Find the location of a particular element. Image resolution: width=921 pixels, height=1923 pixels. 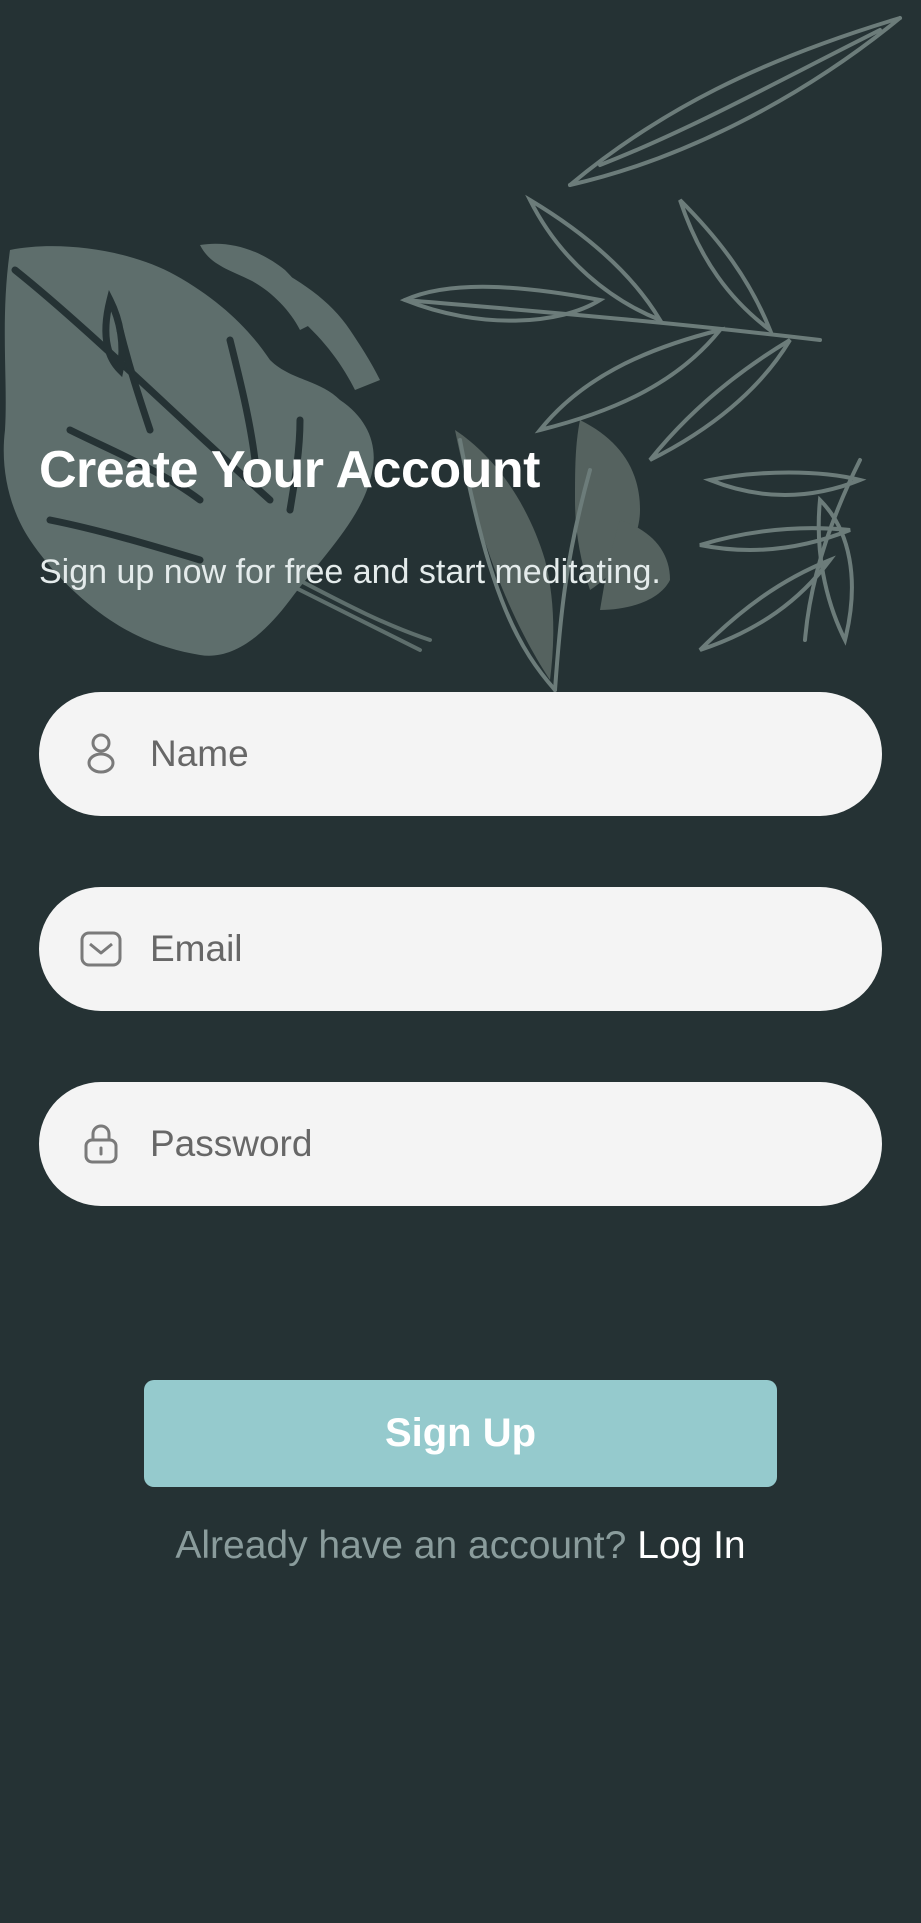

name-field is located at coordinates (460, 754).